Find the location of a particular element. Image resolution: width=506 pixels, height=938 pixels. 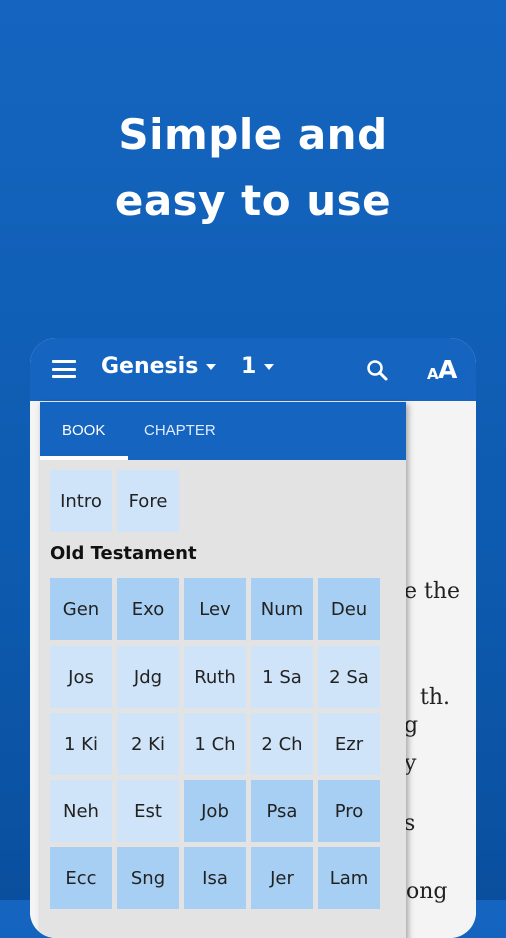

headline-line-1: Simple and is located at coordinates (253, 134).